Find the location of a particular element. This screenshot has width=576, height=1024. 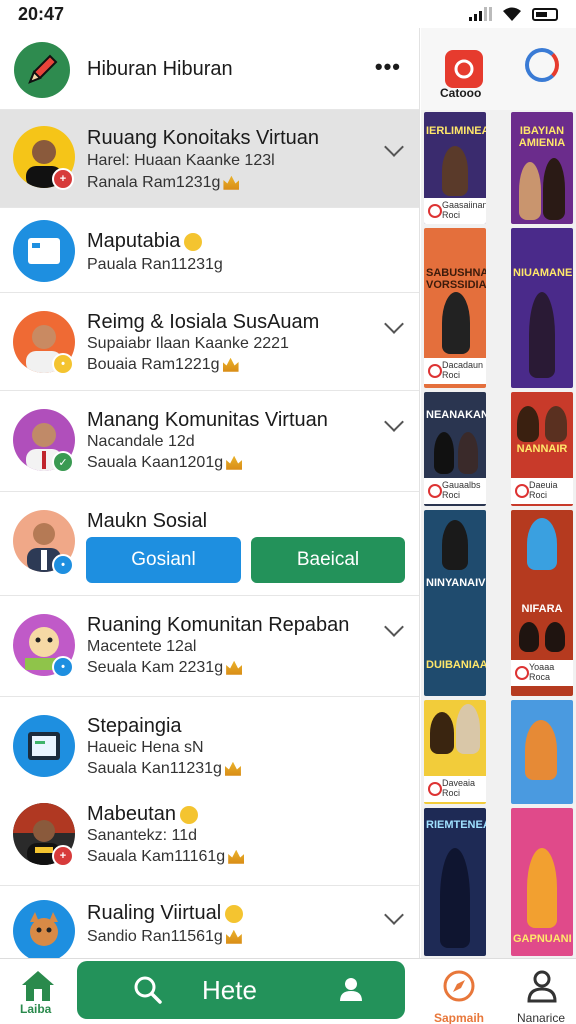

tile-caption: Yoaaa Roca is located at coordinates (542, 673).